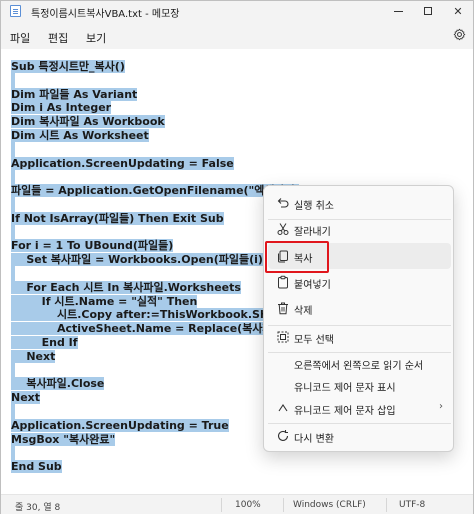  I want to click on editor-line: Dim i As Integer, so click(61, 107).